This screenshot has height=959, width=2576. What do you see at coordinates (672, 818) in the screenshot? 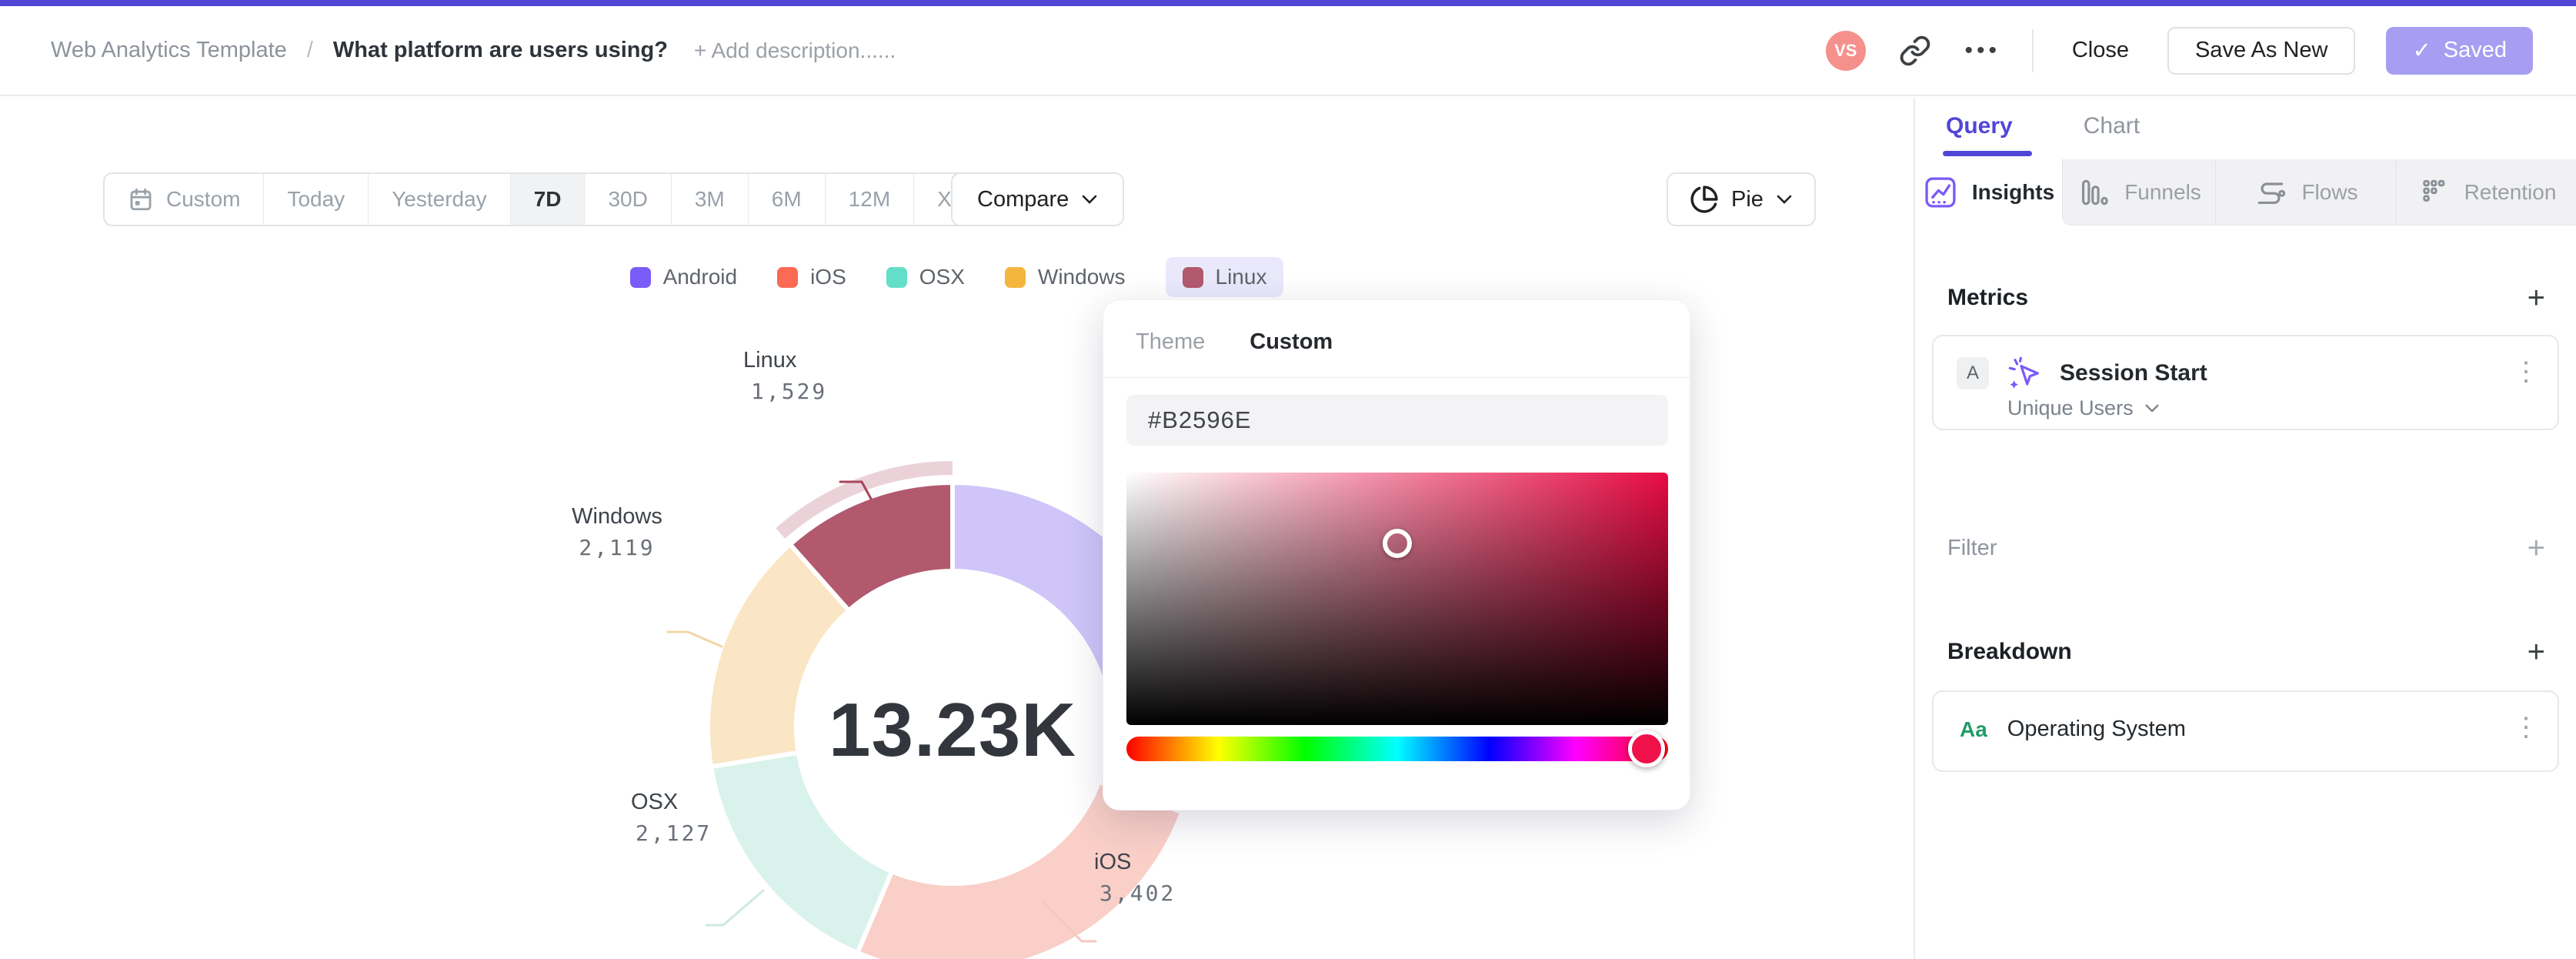
I see `slice-label-osx: OSX 2,127` at bounding box center [672, 818].